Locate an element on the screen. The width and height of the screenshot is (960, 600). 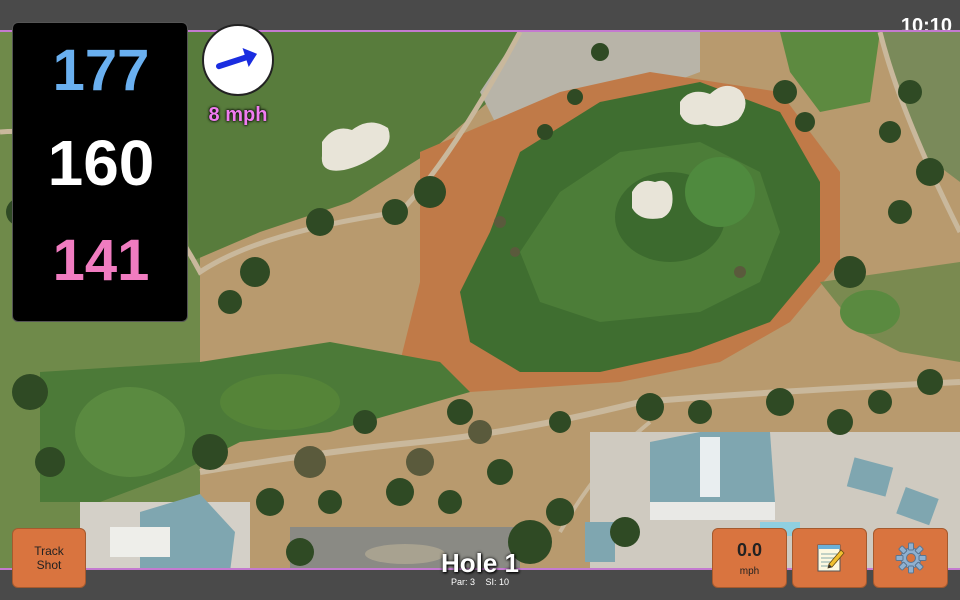
settings-button is located at coordinates (910, 558).